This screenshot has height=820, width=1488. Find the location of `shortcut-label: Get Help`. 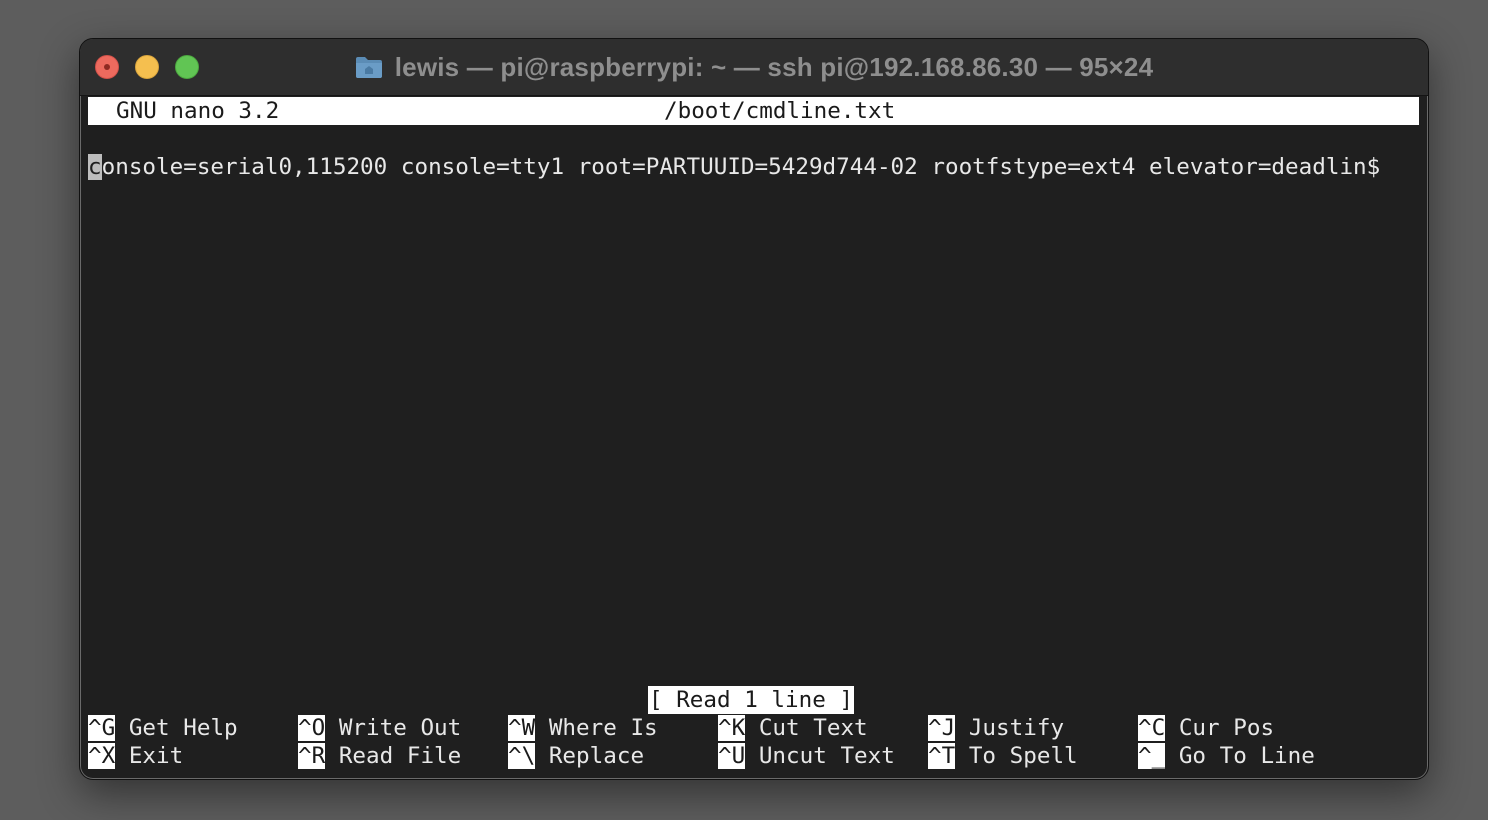

shortcut-label: Get Help is located at coordinates (183, 728).